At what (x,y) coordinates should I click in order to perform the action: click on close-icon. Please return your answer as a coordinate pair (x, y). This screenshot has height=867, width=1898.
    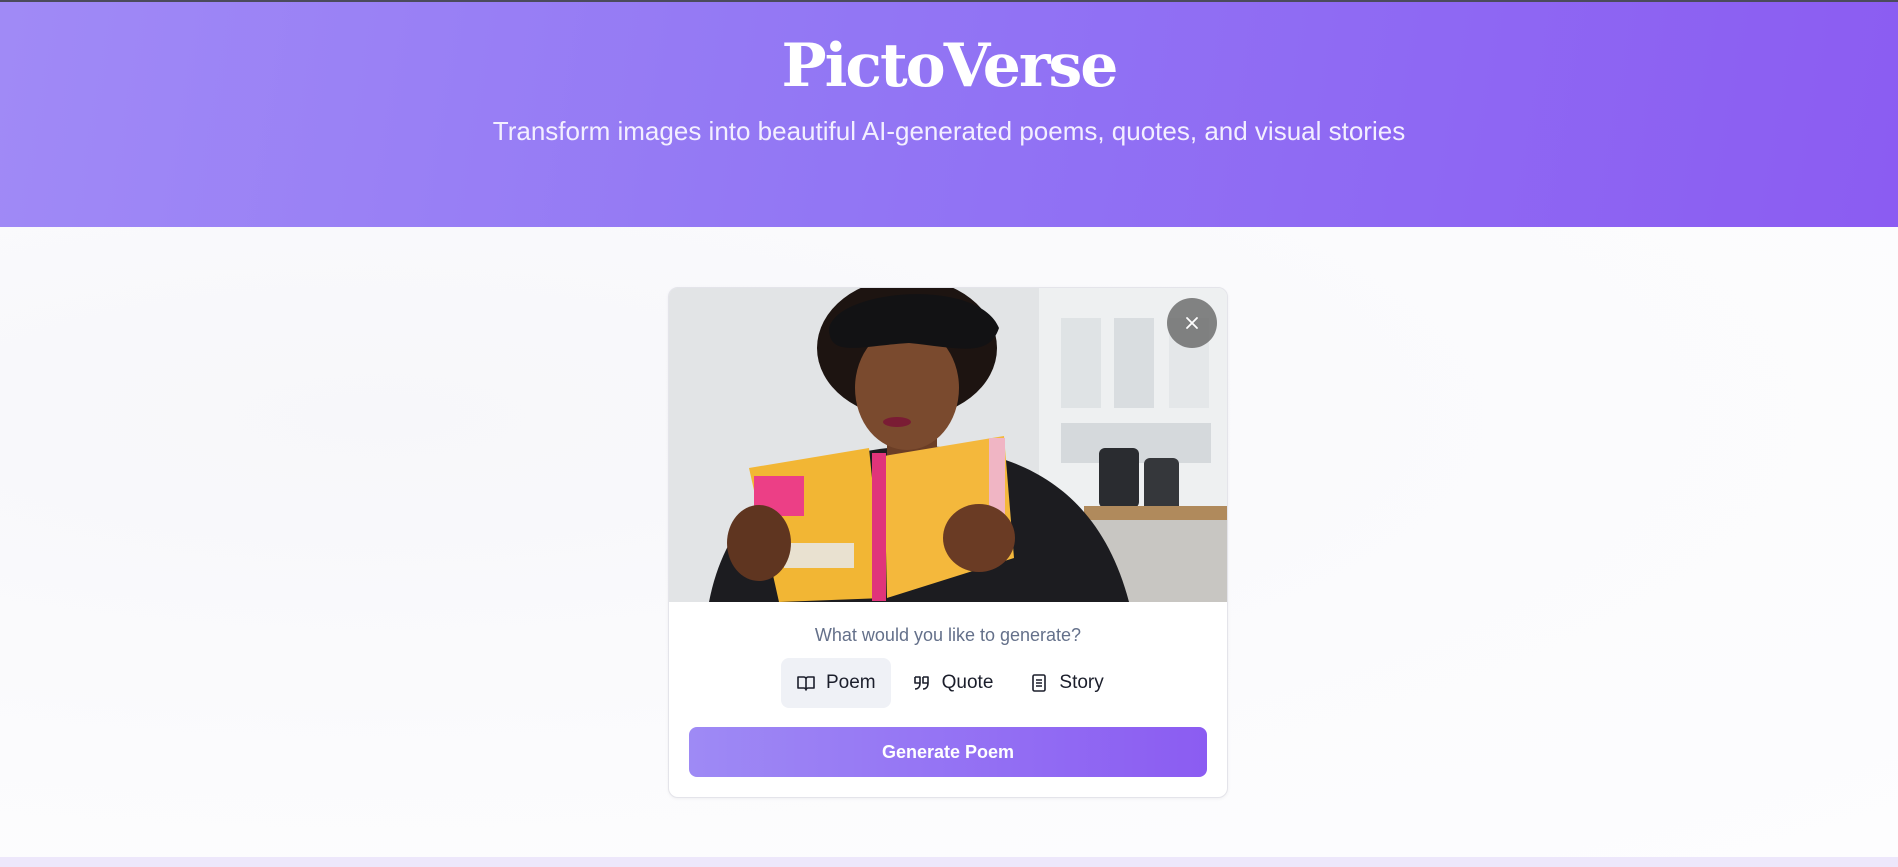
    Looking at the image, I should click on (1192, 323).